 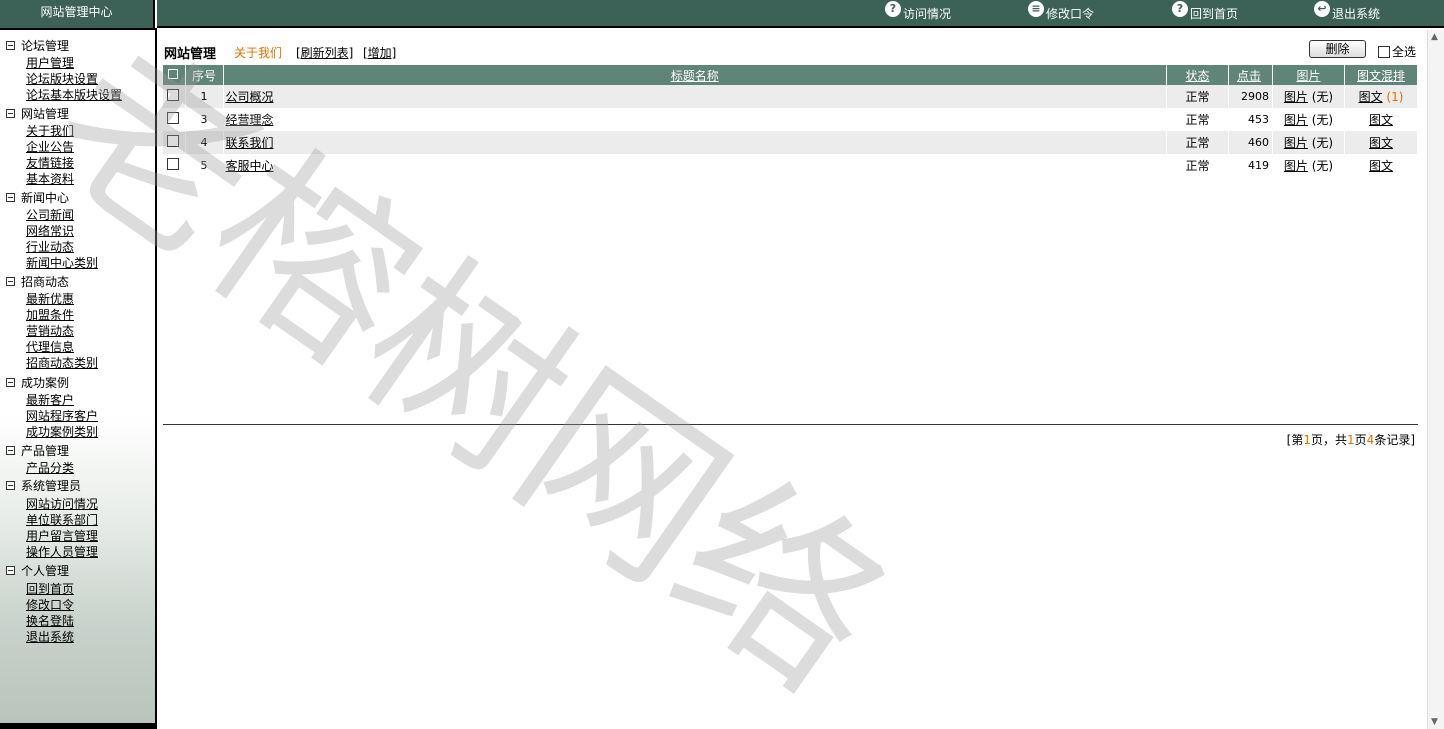 What do you see at coordinates (50, 467) in the screenshot?
I see `sidebar-item: 产品分类` at bounding box center [50, 467].